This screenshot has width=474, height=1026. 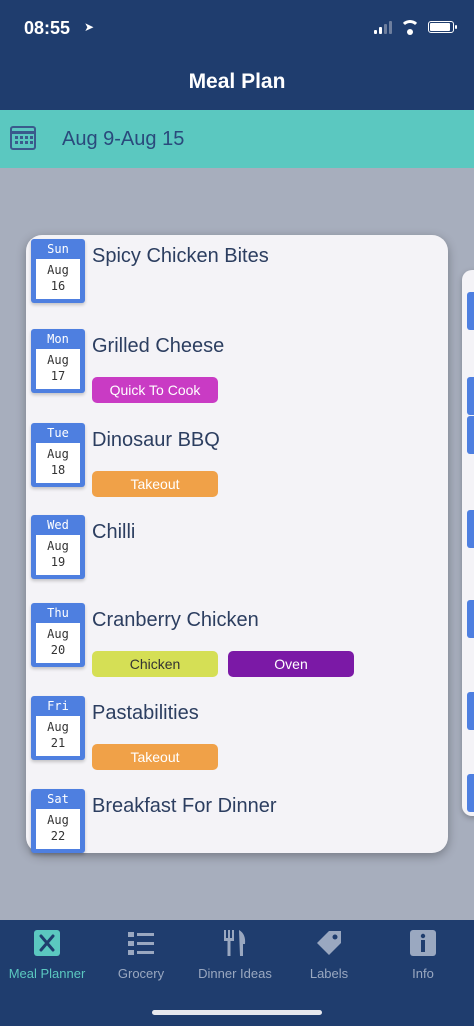 I want to click on status-indicators, so click(x=415, y=27).